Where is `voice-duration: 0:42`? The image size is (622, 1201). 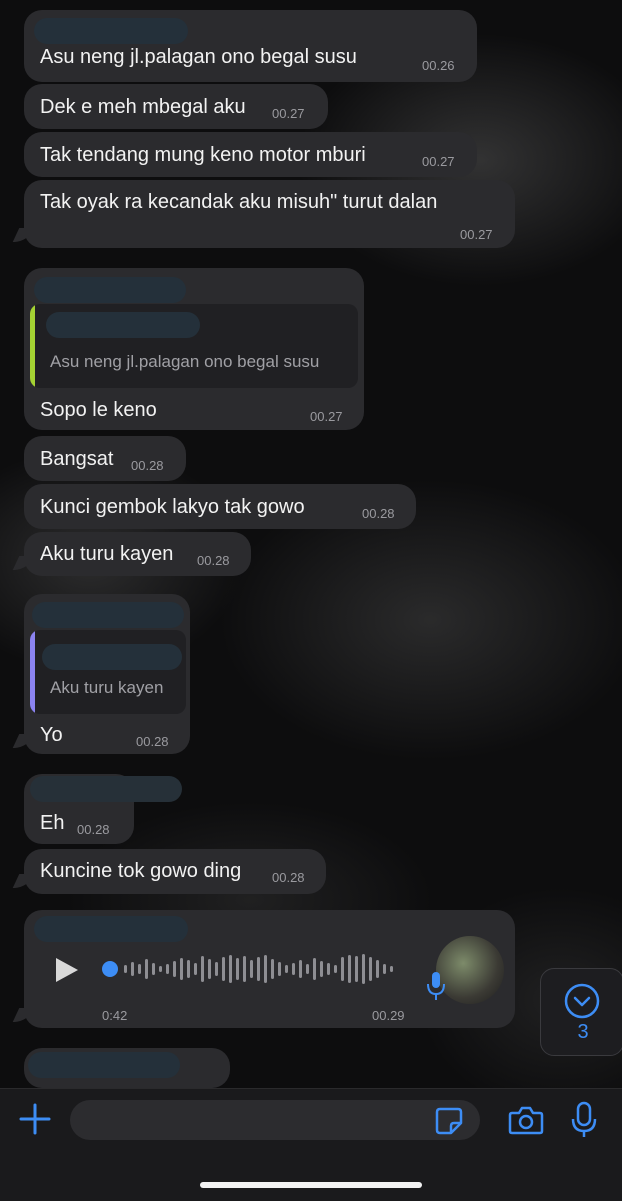
voice-duration: 0:42 is located at coordinates (115, 1015).